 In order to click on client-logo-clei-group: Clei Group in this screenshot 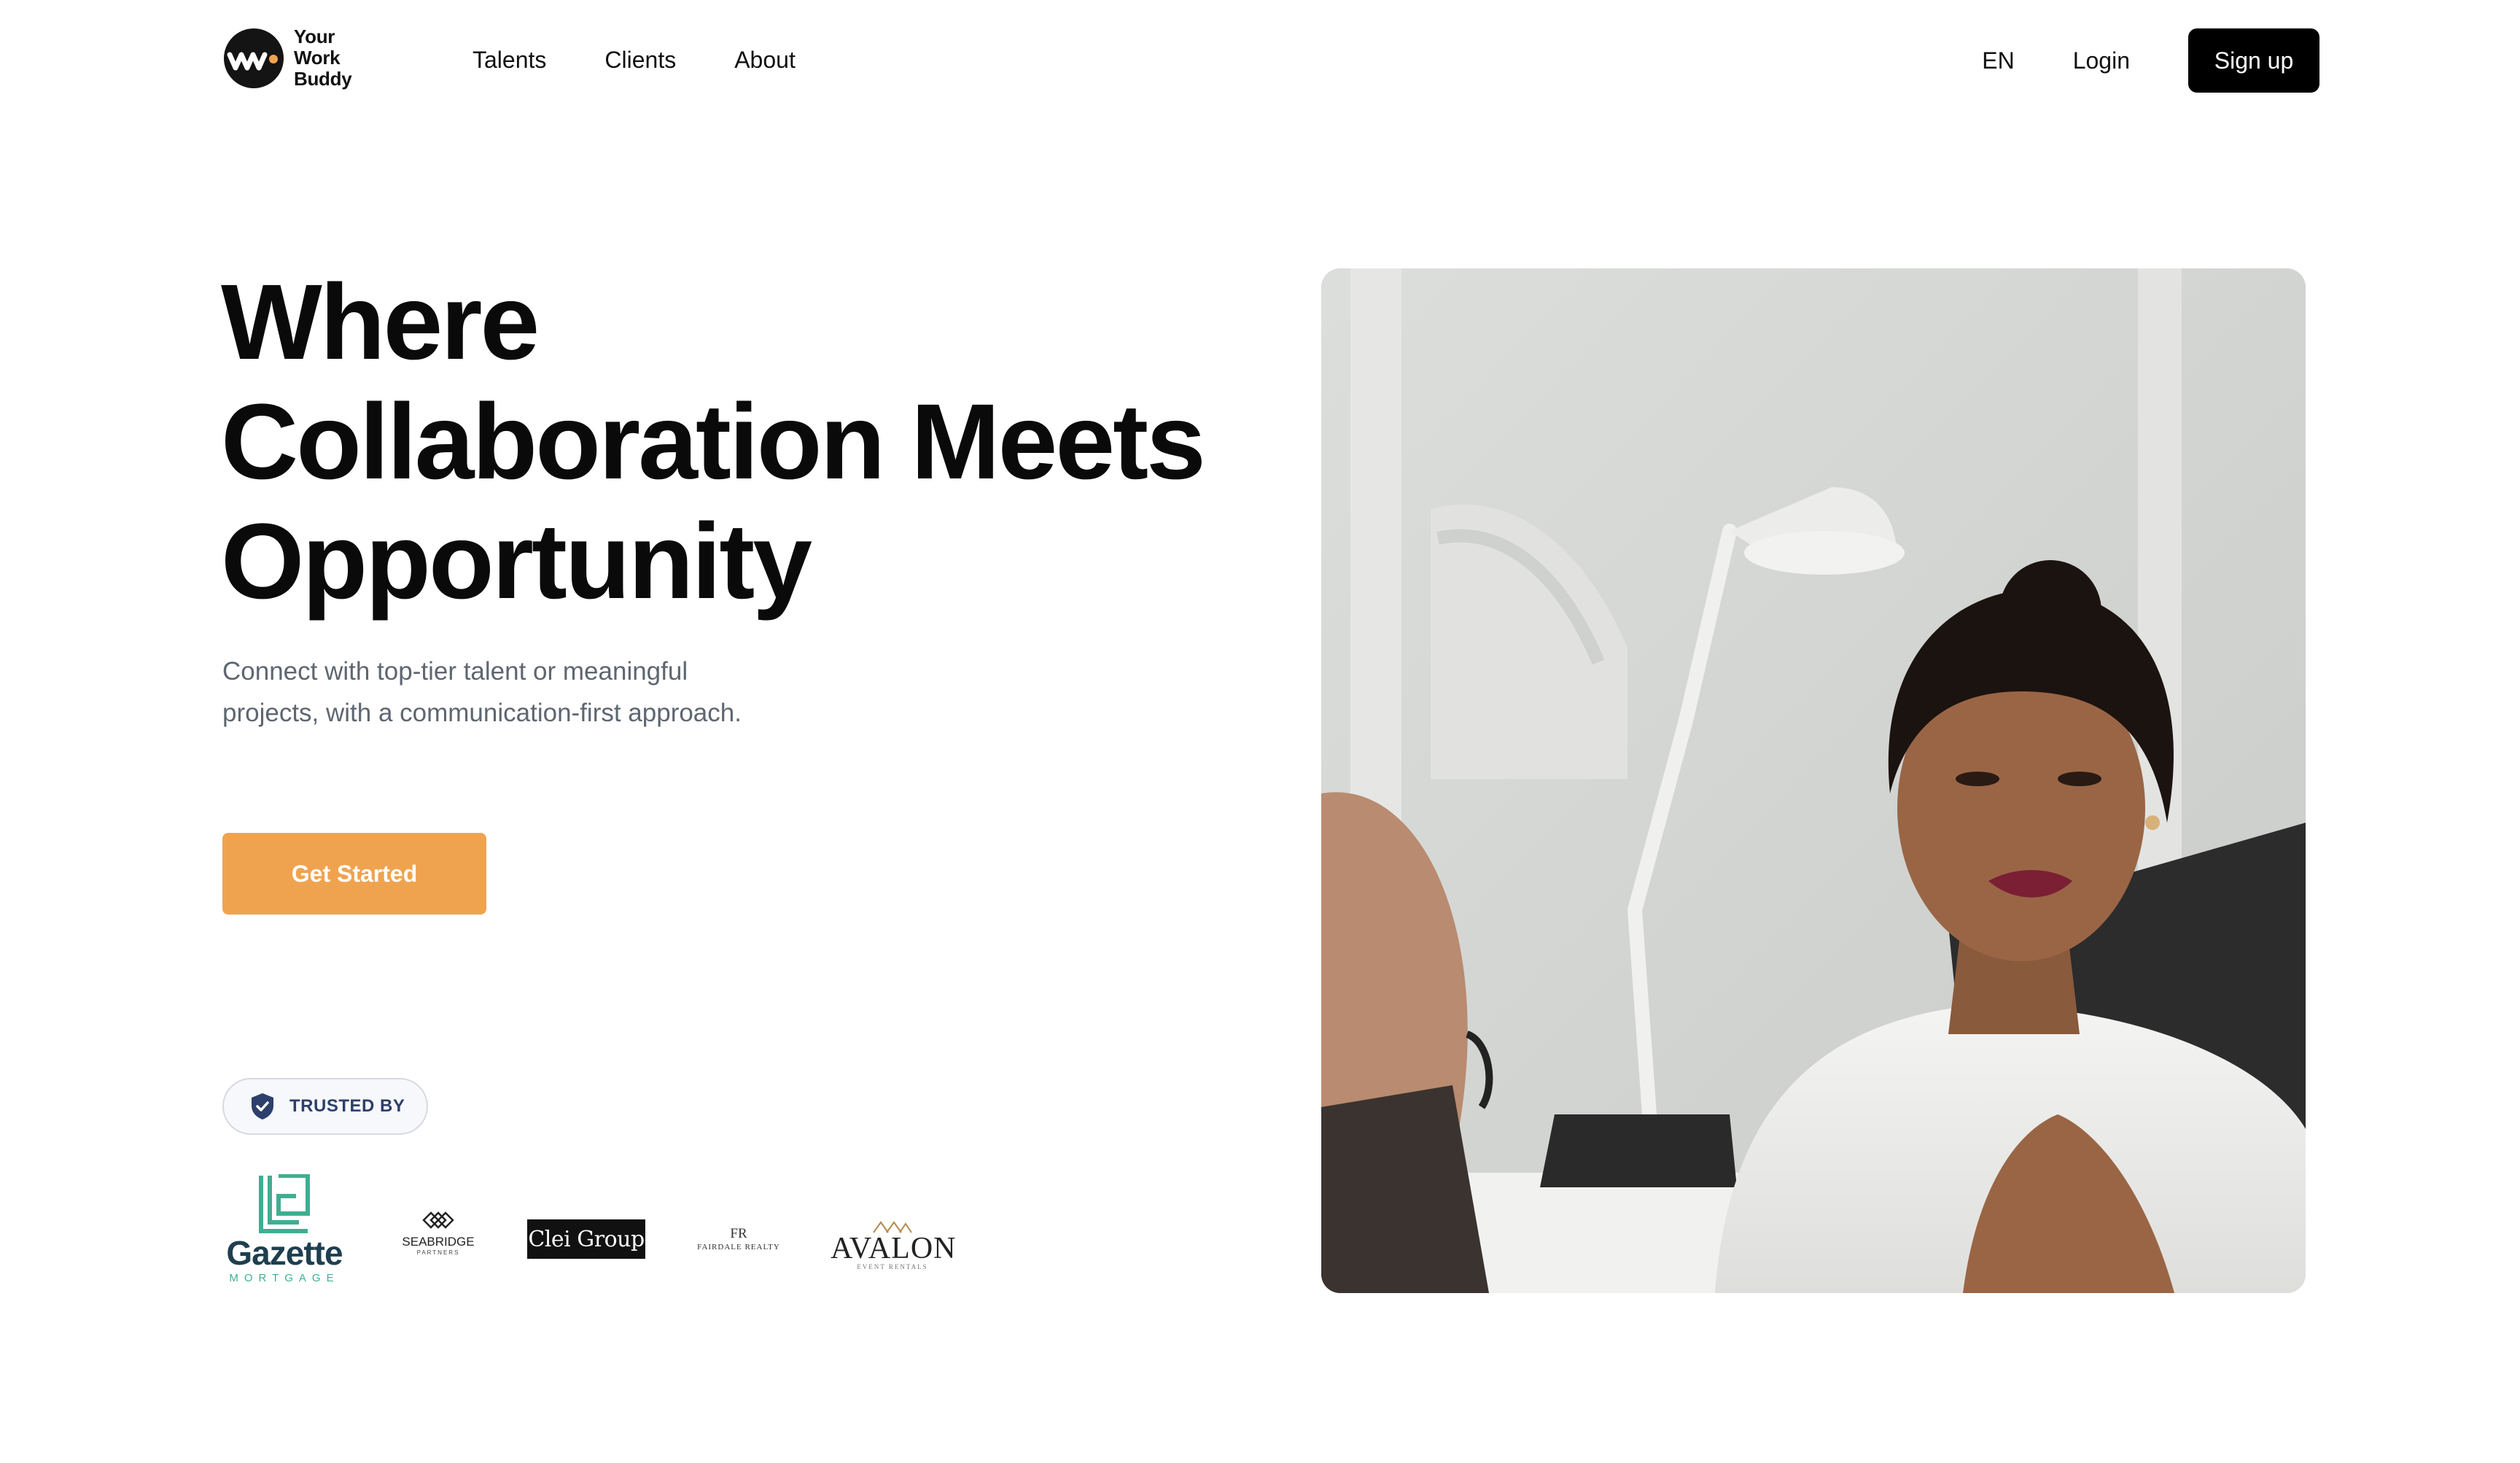, I will do `click(586, 1239)`.